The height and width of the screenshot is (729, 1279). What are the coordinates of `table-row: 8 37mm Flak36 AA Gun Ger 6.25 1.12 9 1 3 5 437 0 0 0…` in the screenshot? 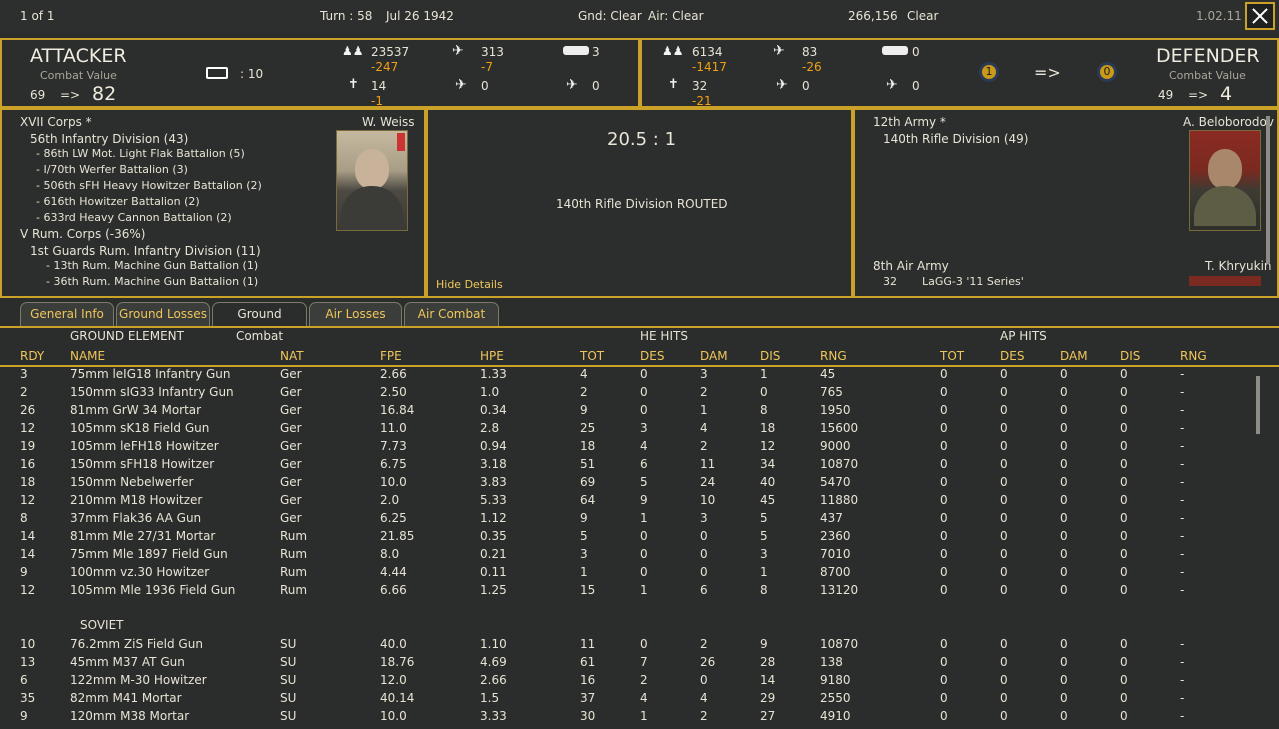 It's located at (625, 520).